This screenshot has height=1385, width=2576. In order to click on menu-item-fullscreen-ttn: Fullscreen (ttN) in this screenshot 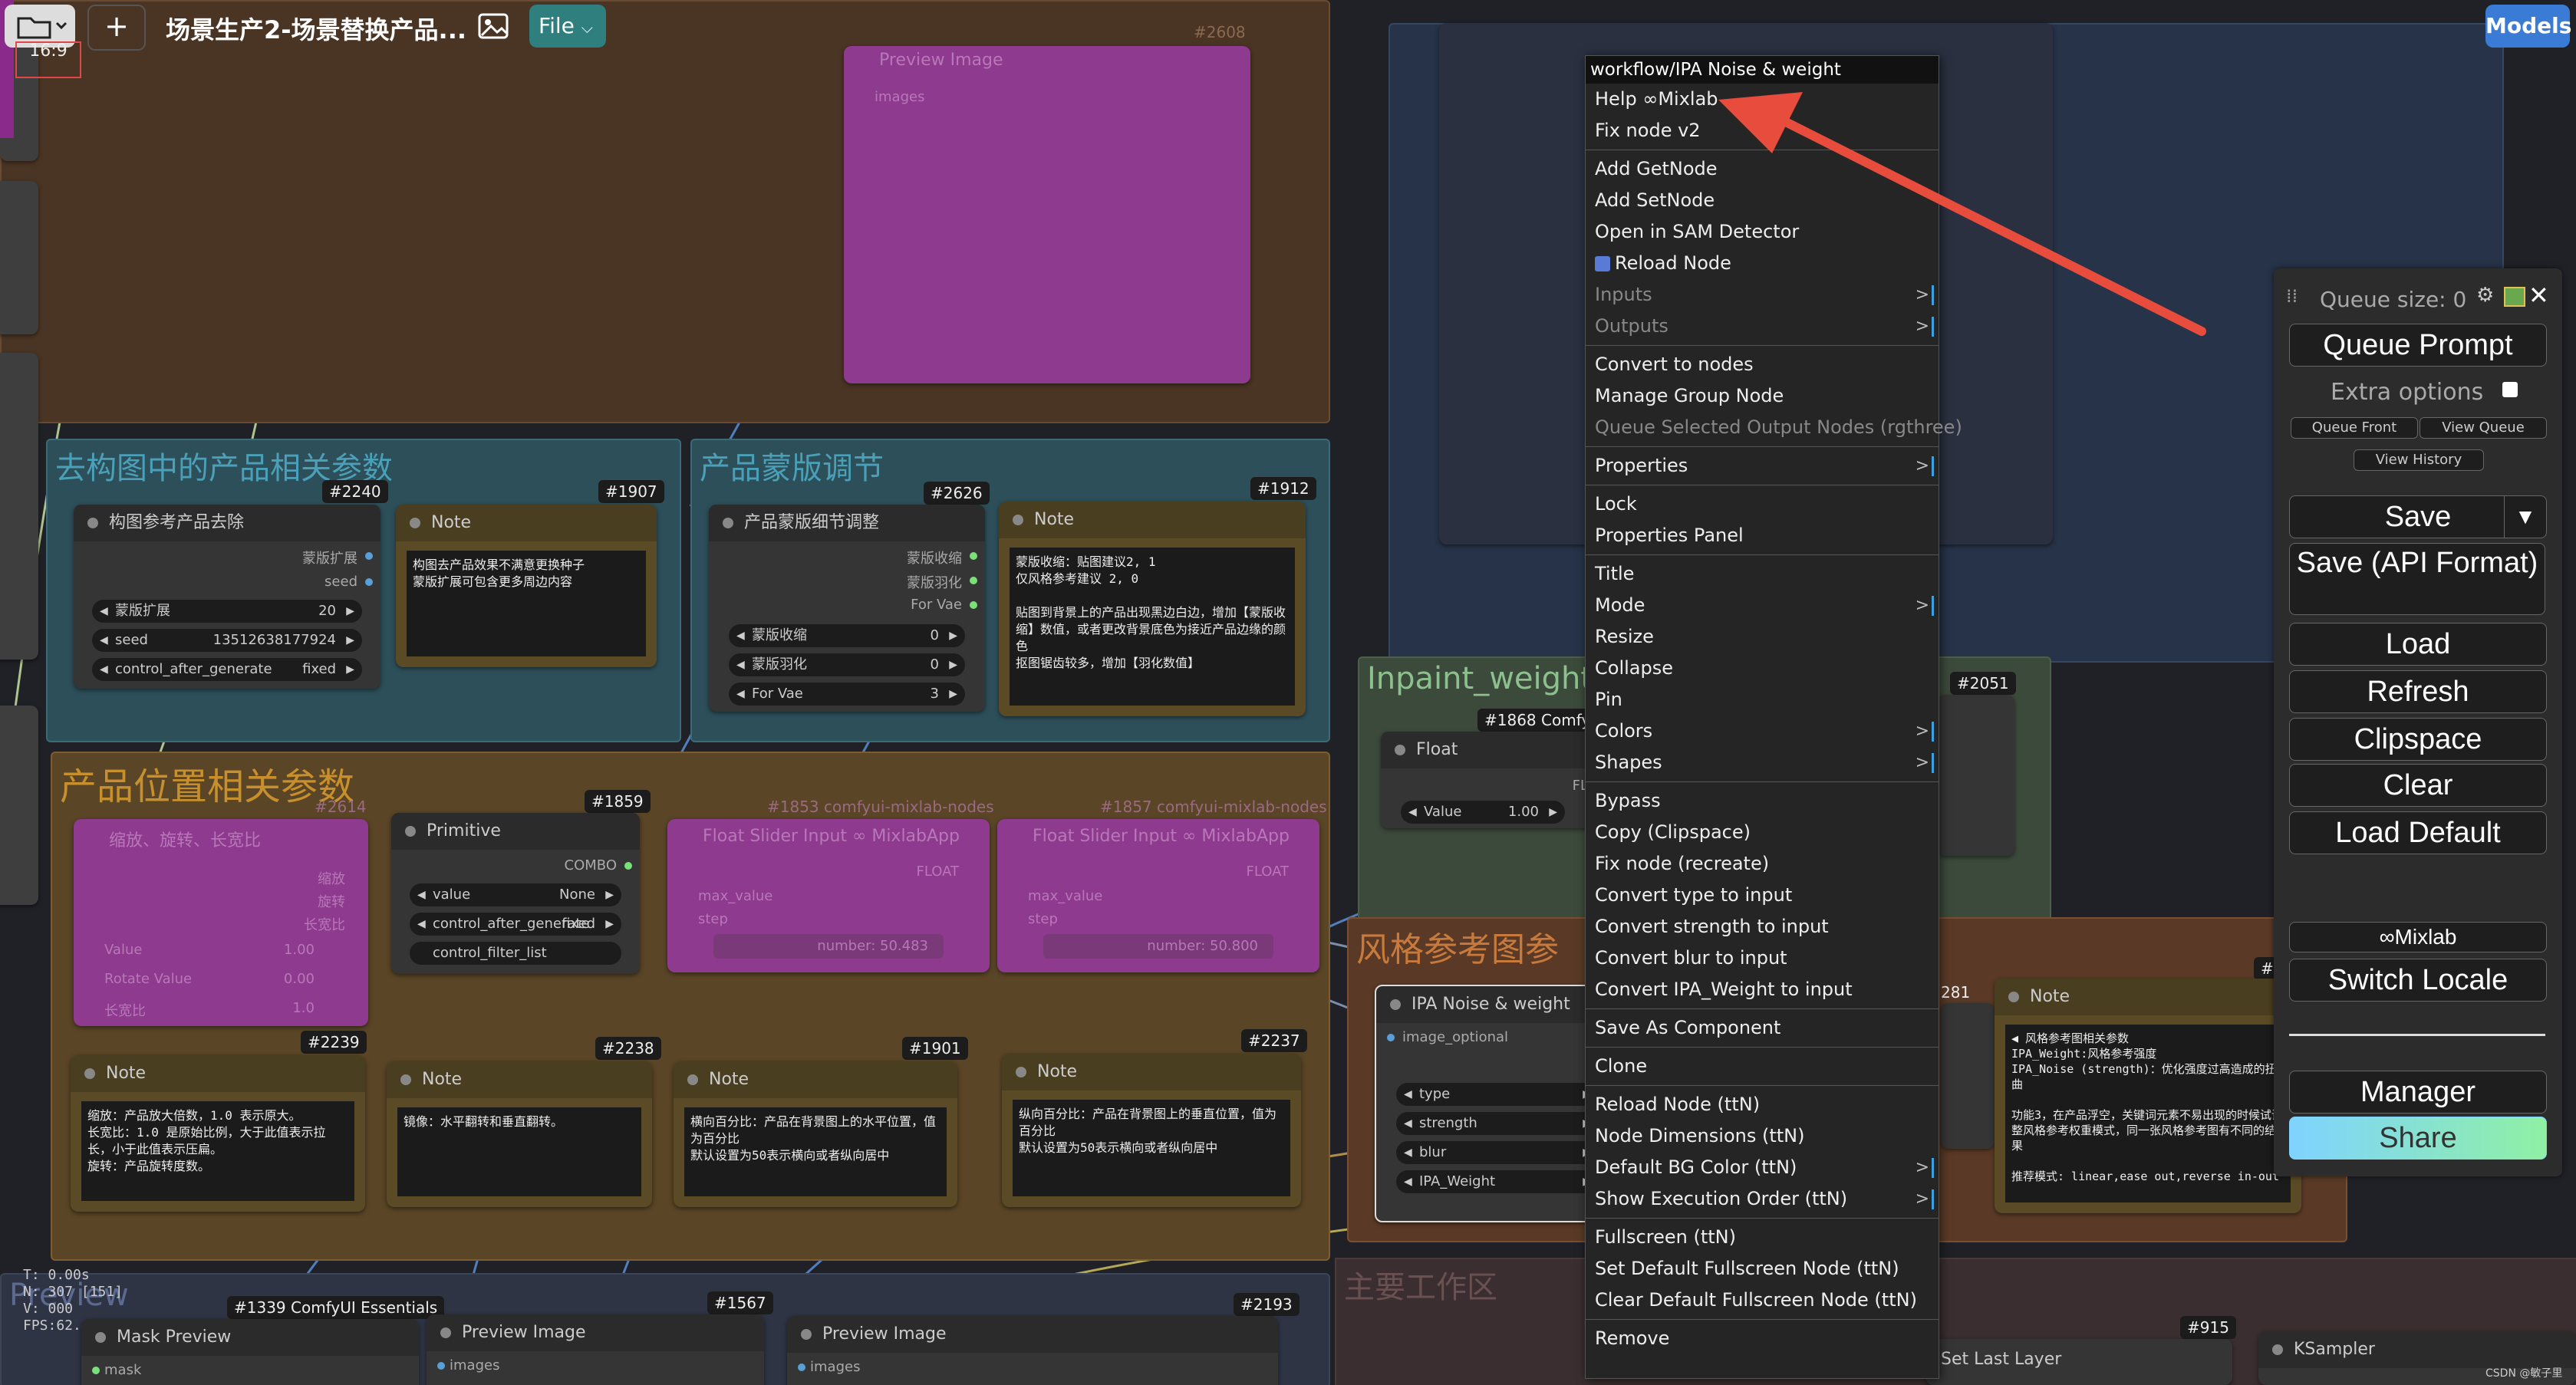, I will do `click(1762, 1238)`.